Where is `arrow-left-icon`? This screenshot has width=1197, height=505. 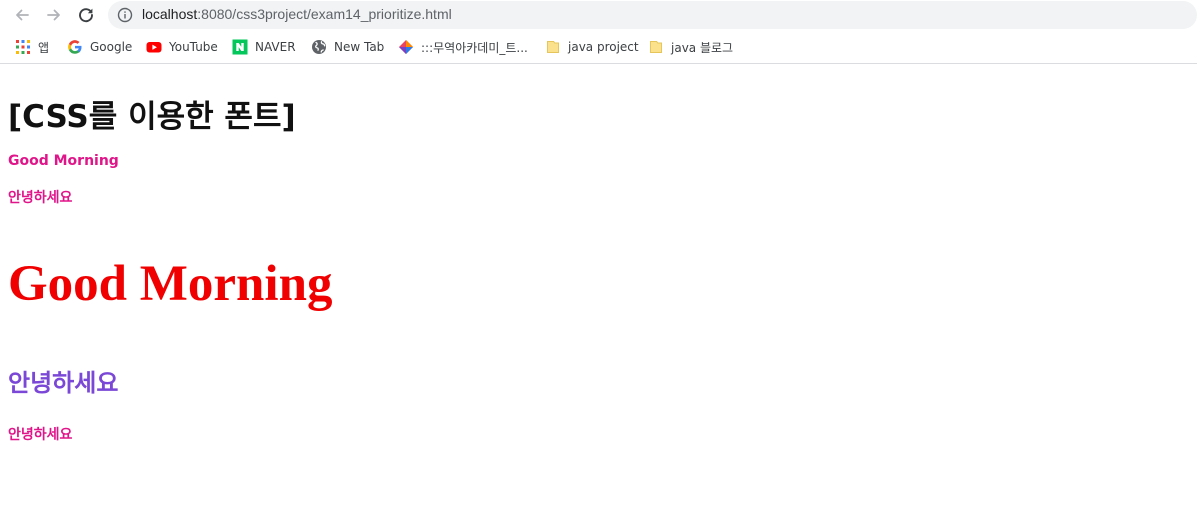
arrow-left-icon is located at coordinates (22, 15).